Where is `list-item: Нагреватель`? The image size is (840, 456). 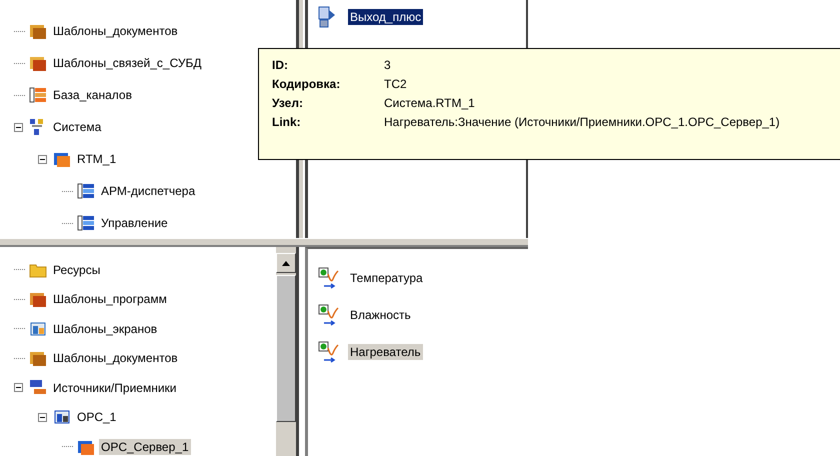
list-item: Нагреватель is located at coordinates (385, 352).